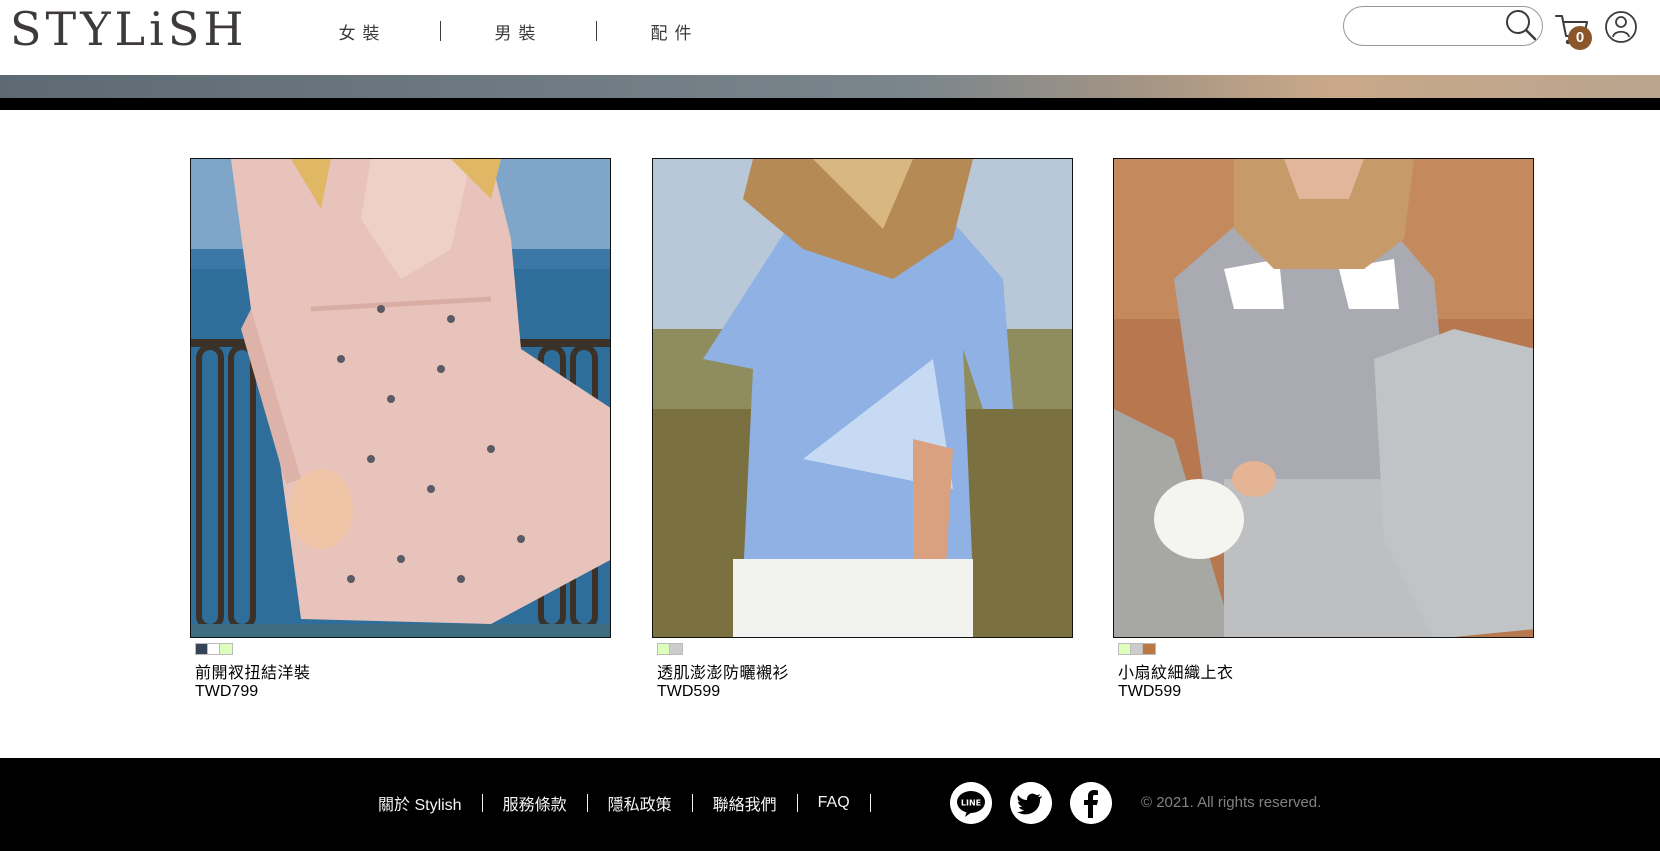  What do you see at coordinates (1428, 26) in the screenshot?
I see `search-input` at bounding box center [1428, 26].